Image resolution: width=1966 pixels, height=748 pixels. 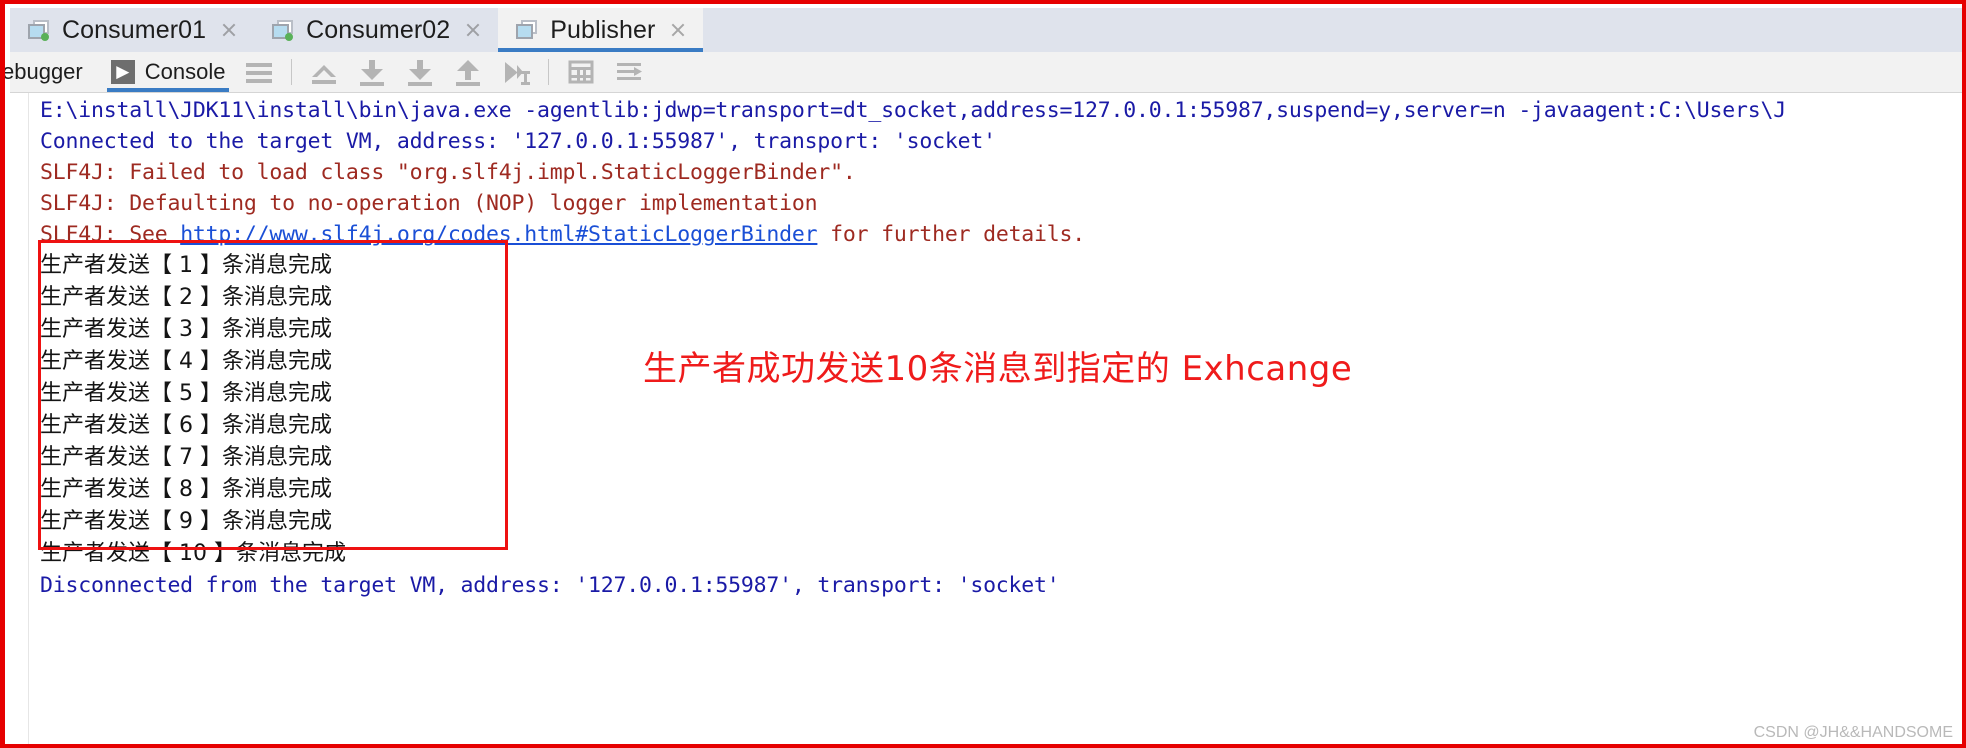 I want to click on annotation-caption: 生产者成功发送10条消息到指定的 Exhcange, so click(x=998, y=369).